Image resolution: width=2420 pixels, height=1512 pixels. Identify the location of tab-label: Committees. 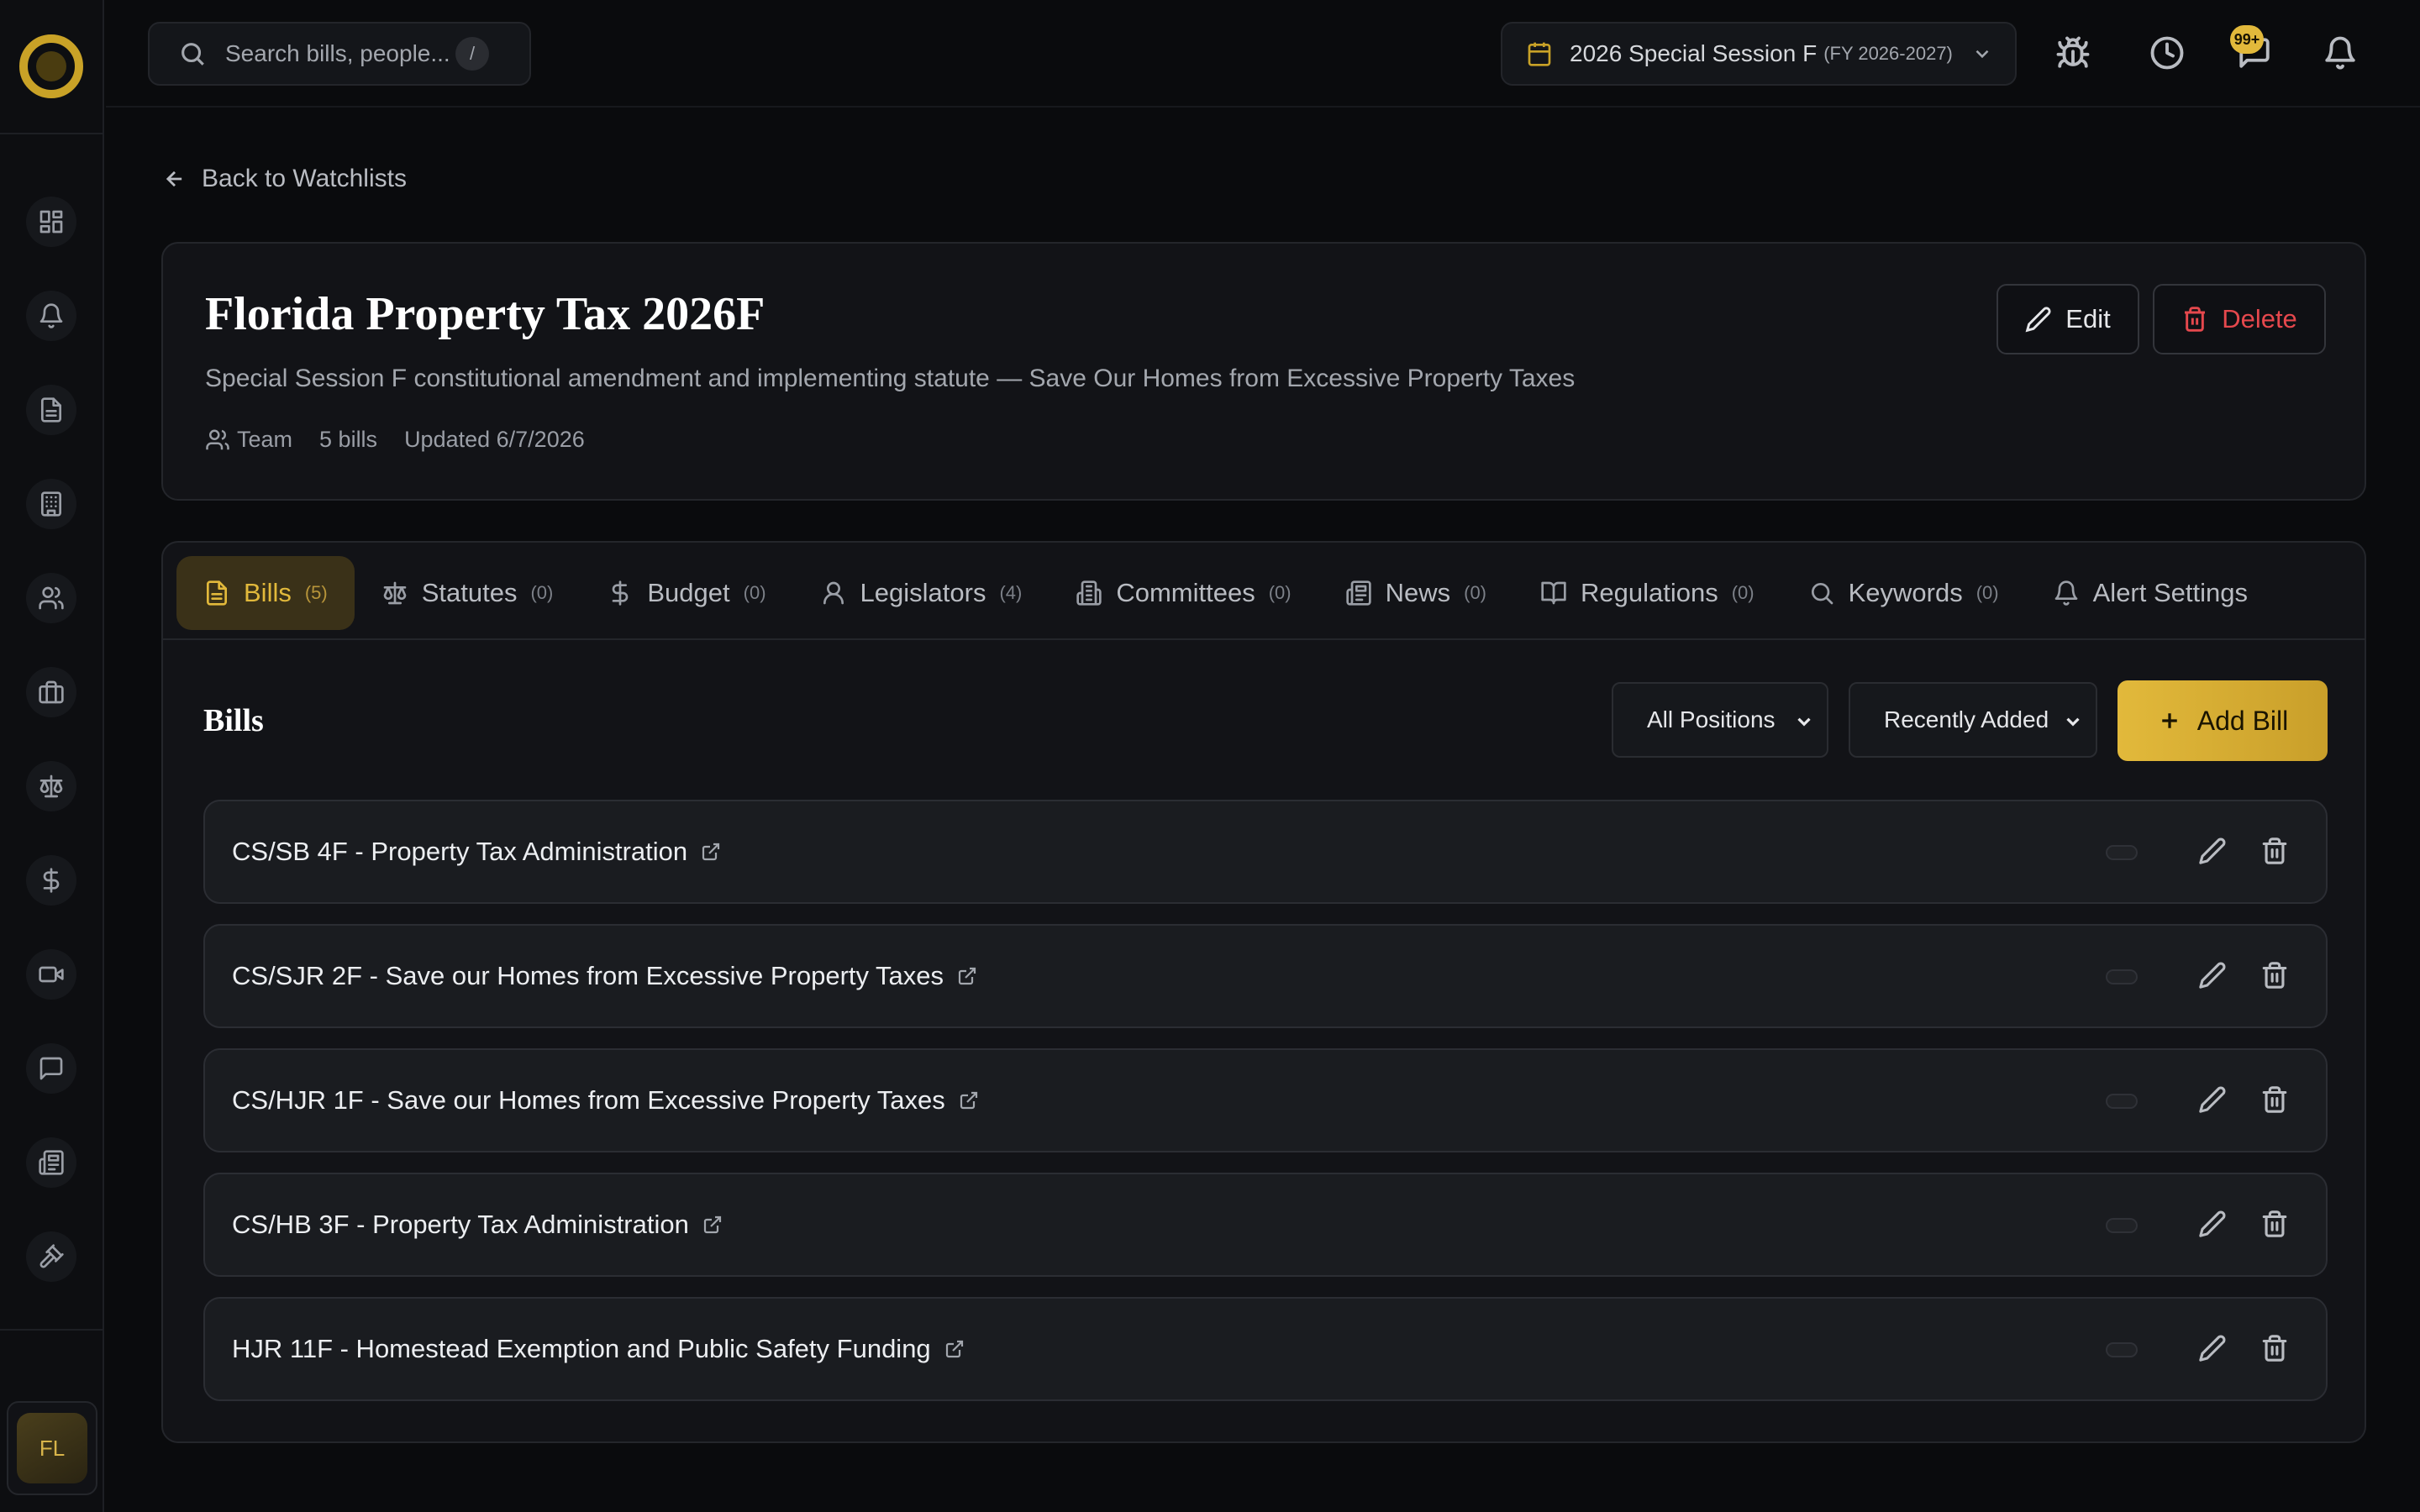
(1185, 592).